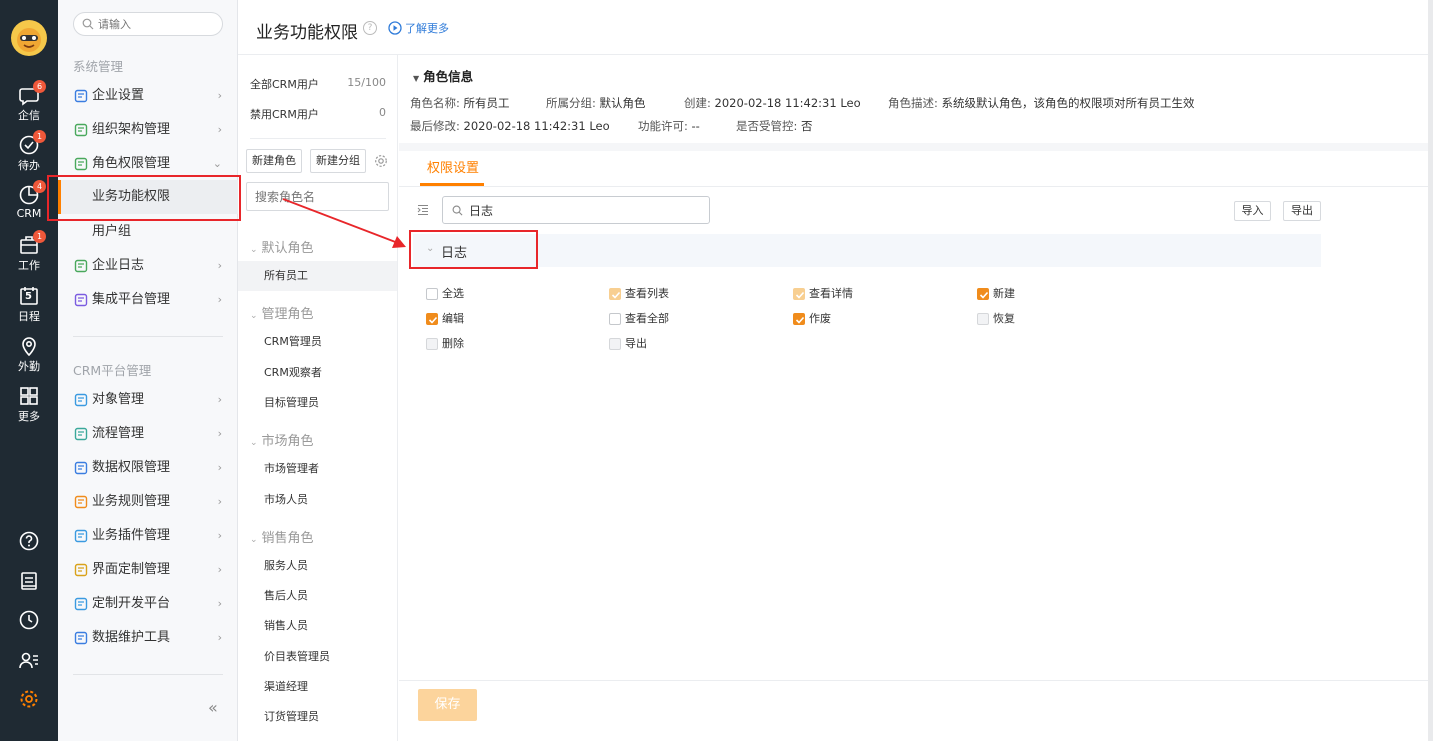 The image size is (1433, 741). I want to click on section-gap, so click(913, 147).